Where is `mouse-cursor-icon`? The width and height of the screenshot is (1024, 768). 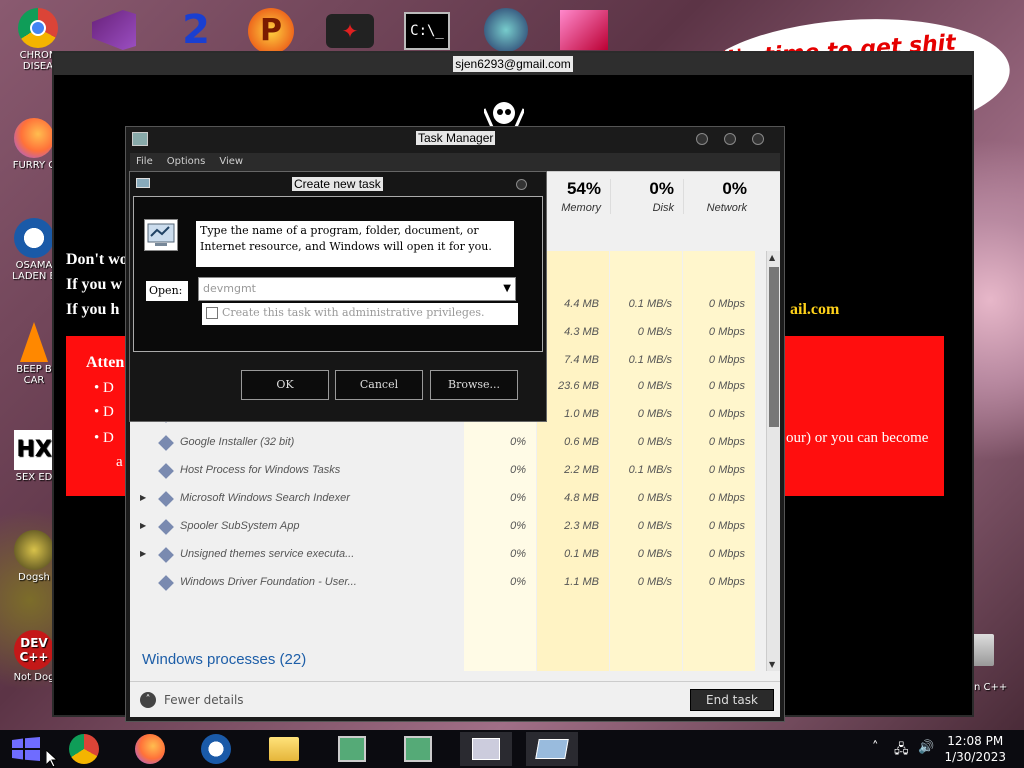
mouse-cursor-icon is located at coordinates (52, 759).